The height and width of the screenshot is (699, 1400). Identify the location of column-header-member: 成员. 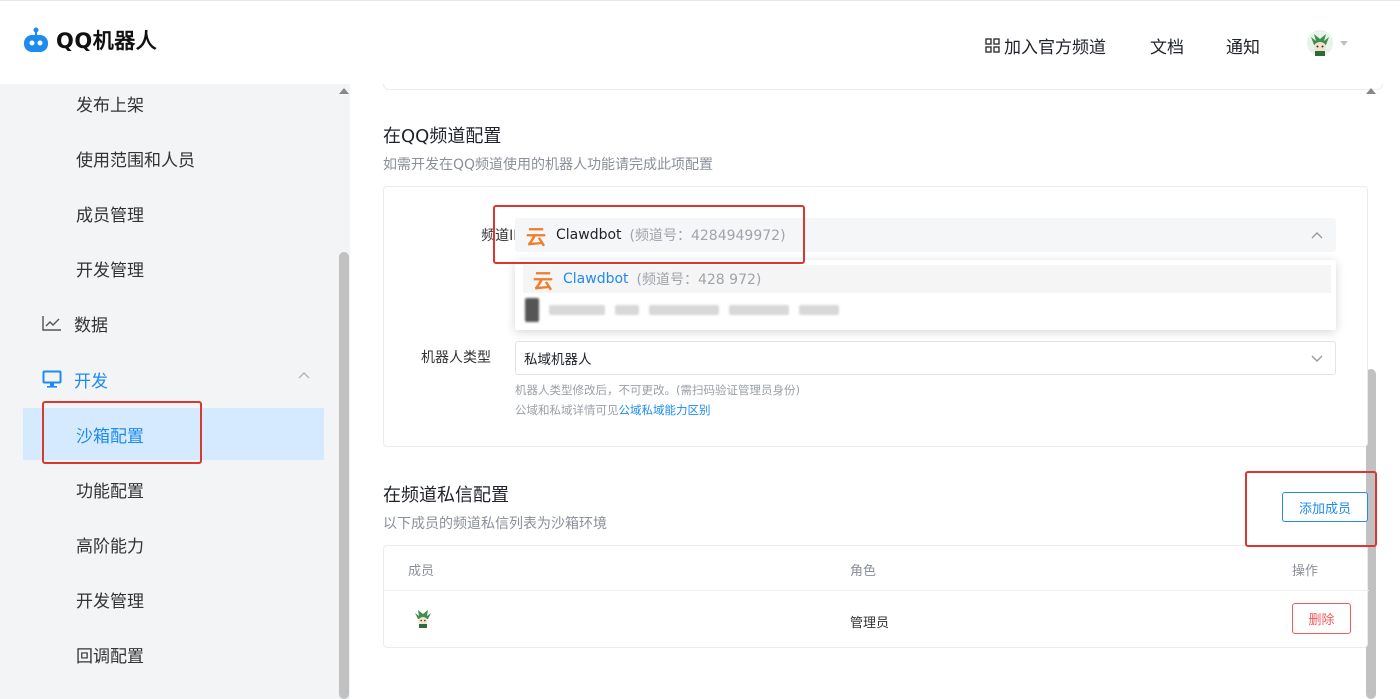
(421, 571).